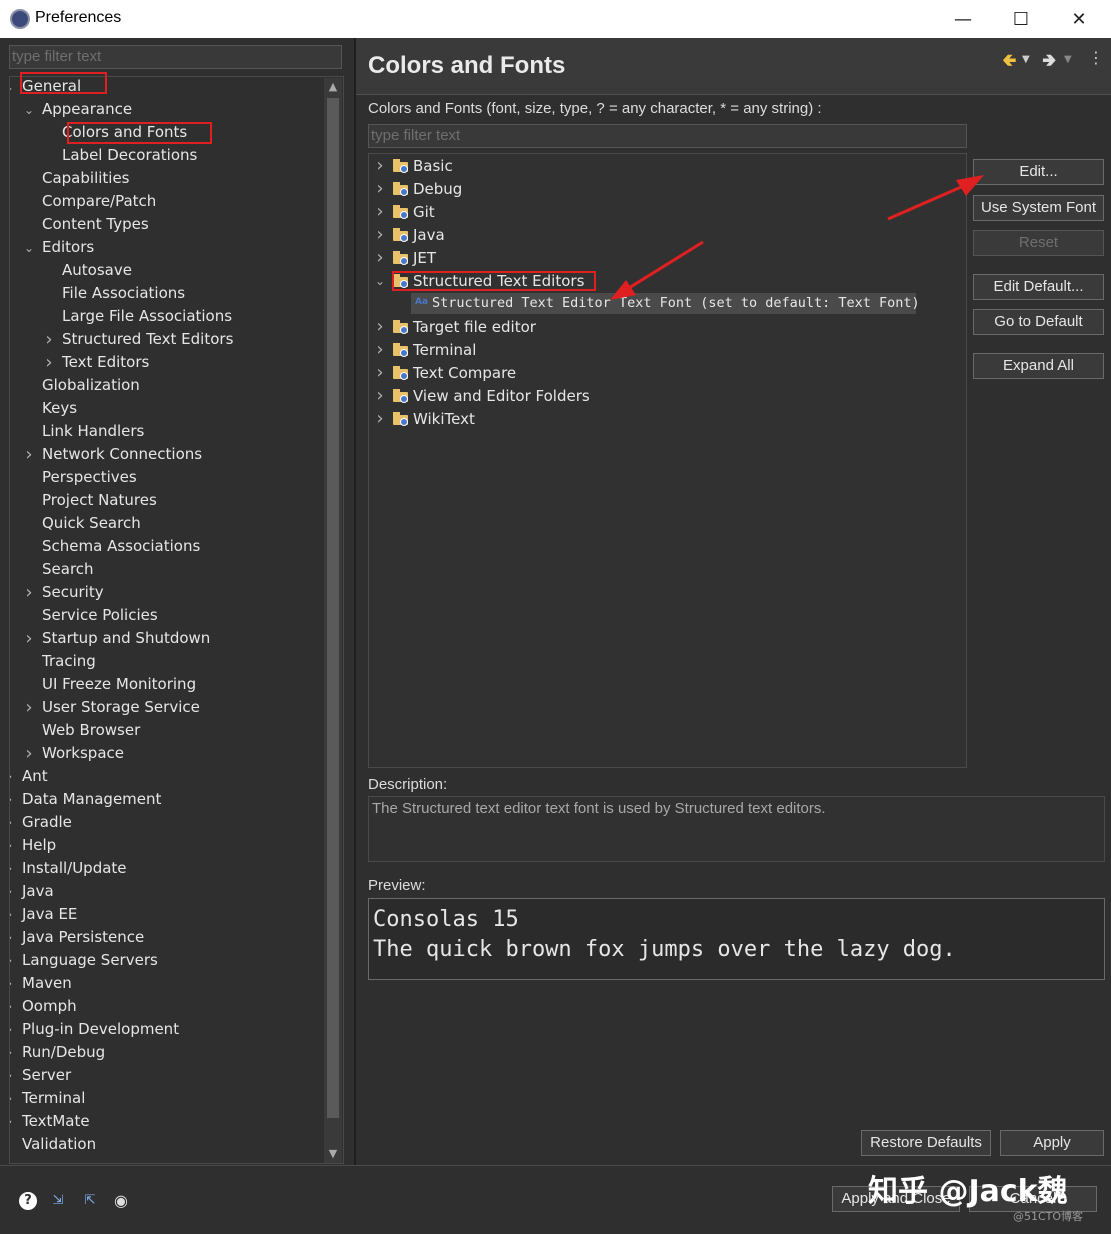 This screenshot has height=1234, width=1111. What do you see at coordinates (1048, 1216) in the screenshot?
I see `51cto-watermark: @51CTO博客` at bounding box center [1048, 1216].